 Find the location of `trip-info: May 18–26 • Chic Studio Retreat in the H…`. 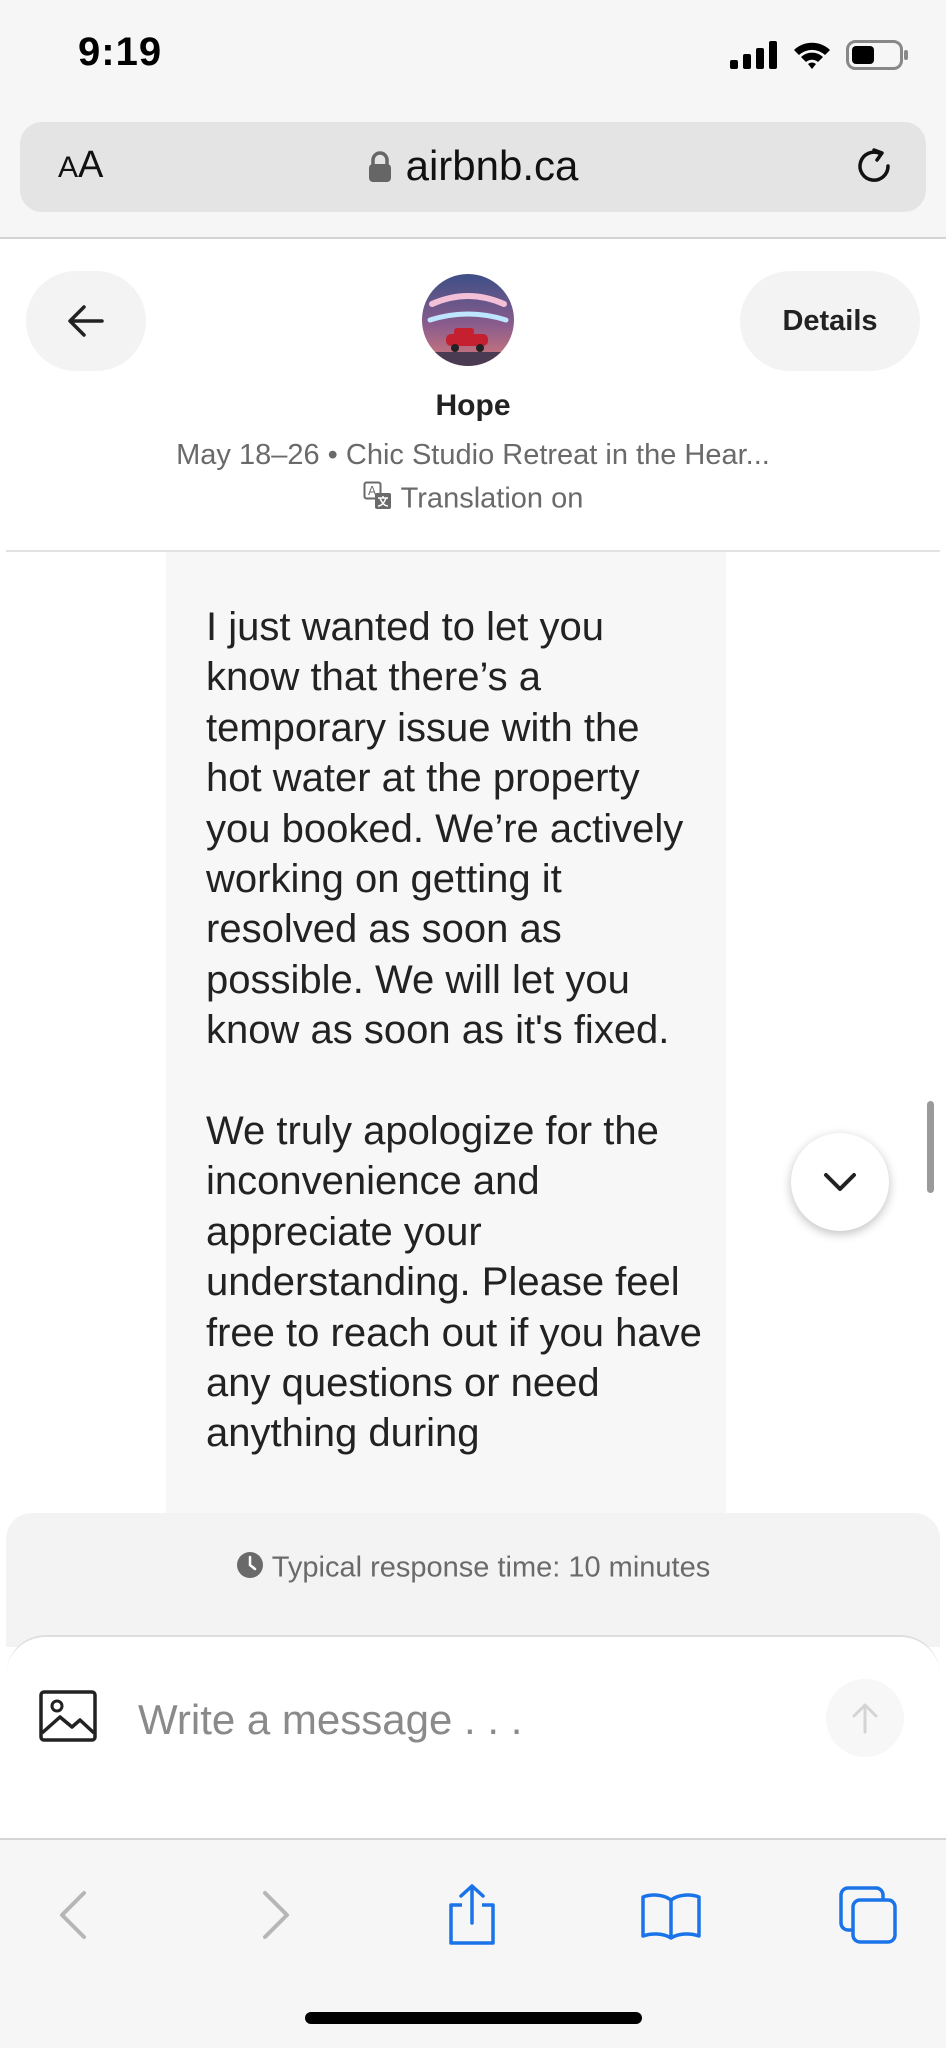

trip-info: May 18–26 • Chic Studio Retreat in the H… is located at coordinates (473, 455).